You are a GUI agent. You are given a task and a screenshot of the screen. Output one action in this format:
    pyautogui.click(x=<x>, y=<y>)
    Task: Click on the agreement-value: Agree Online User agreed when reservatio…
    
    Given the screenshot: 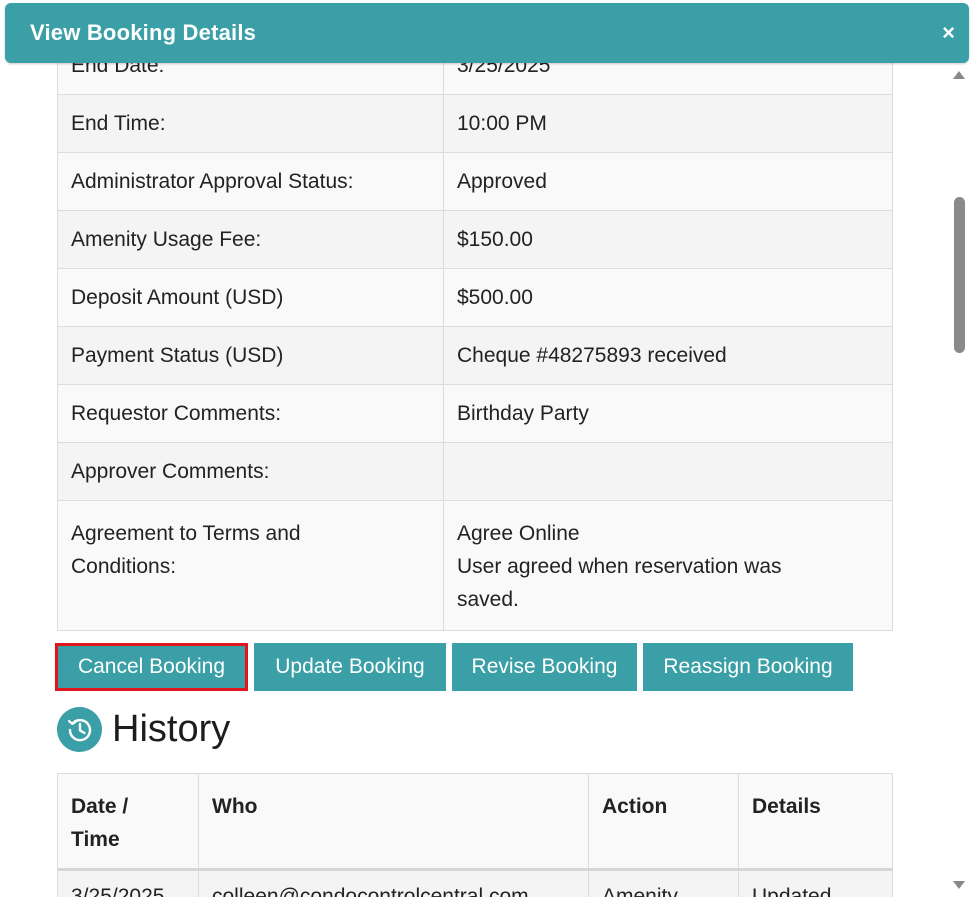 What is the action you would take?
    pyautogui.click(x=668, y=565)
    